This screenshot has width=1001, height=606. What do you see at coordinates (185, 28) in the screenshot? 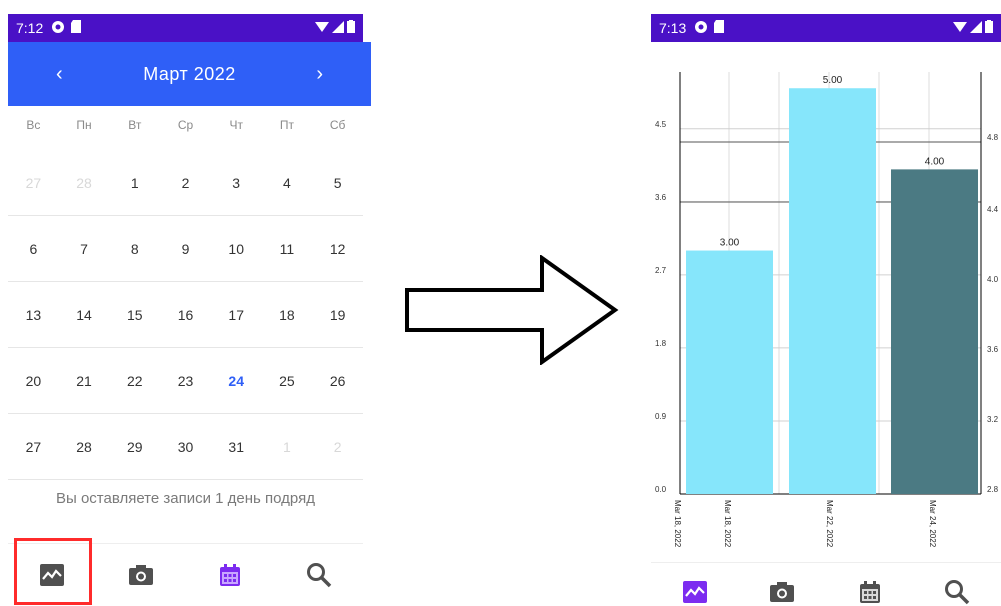
I see `status-bar: 7:12` at bounding box center [185, 28].